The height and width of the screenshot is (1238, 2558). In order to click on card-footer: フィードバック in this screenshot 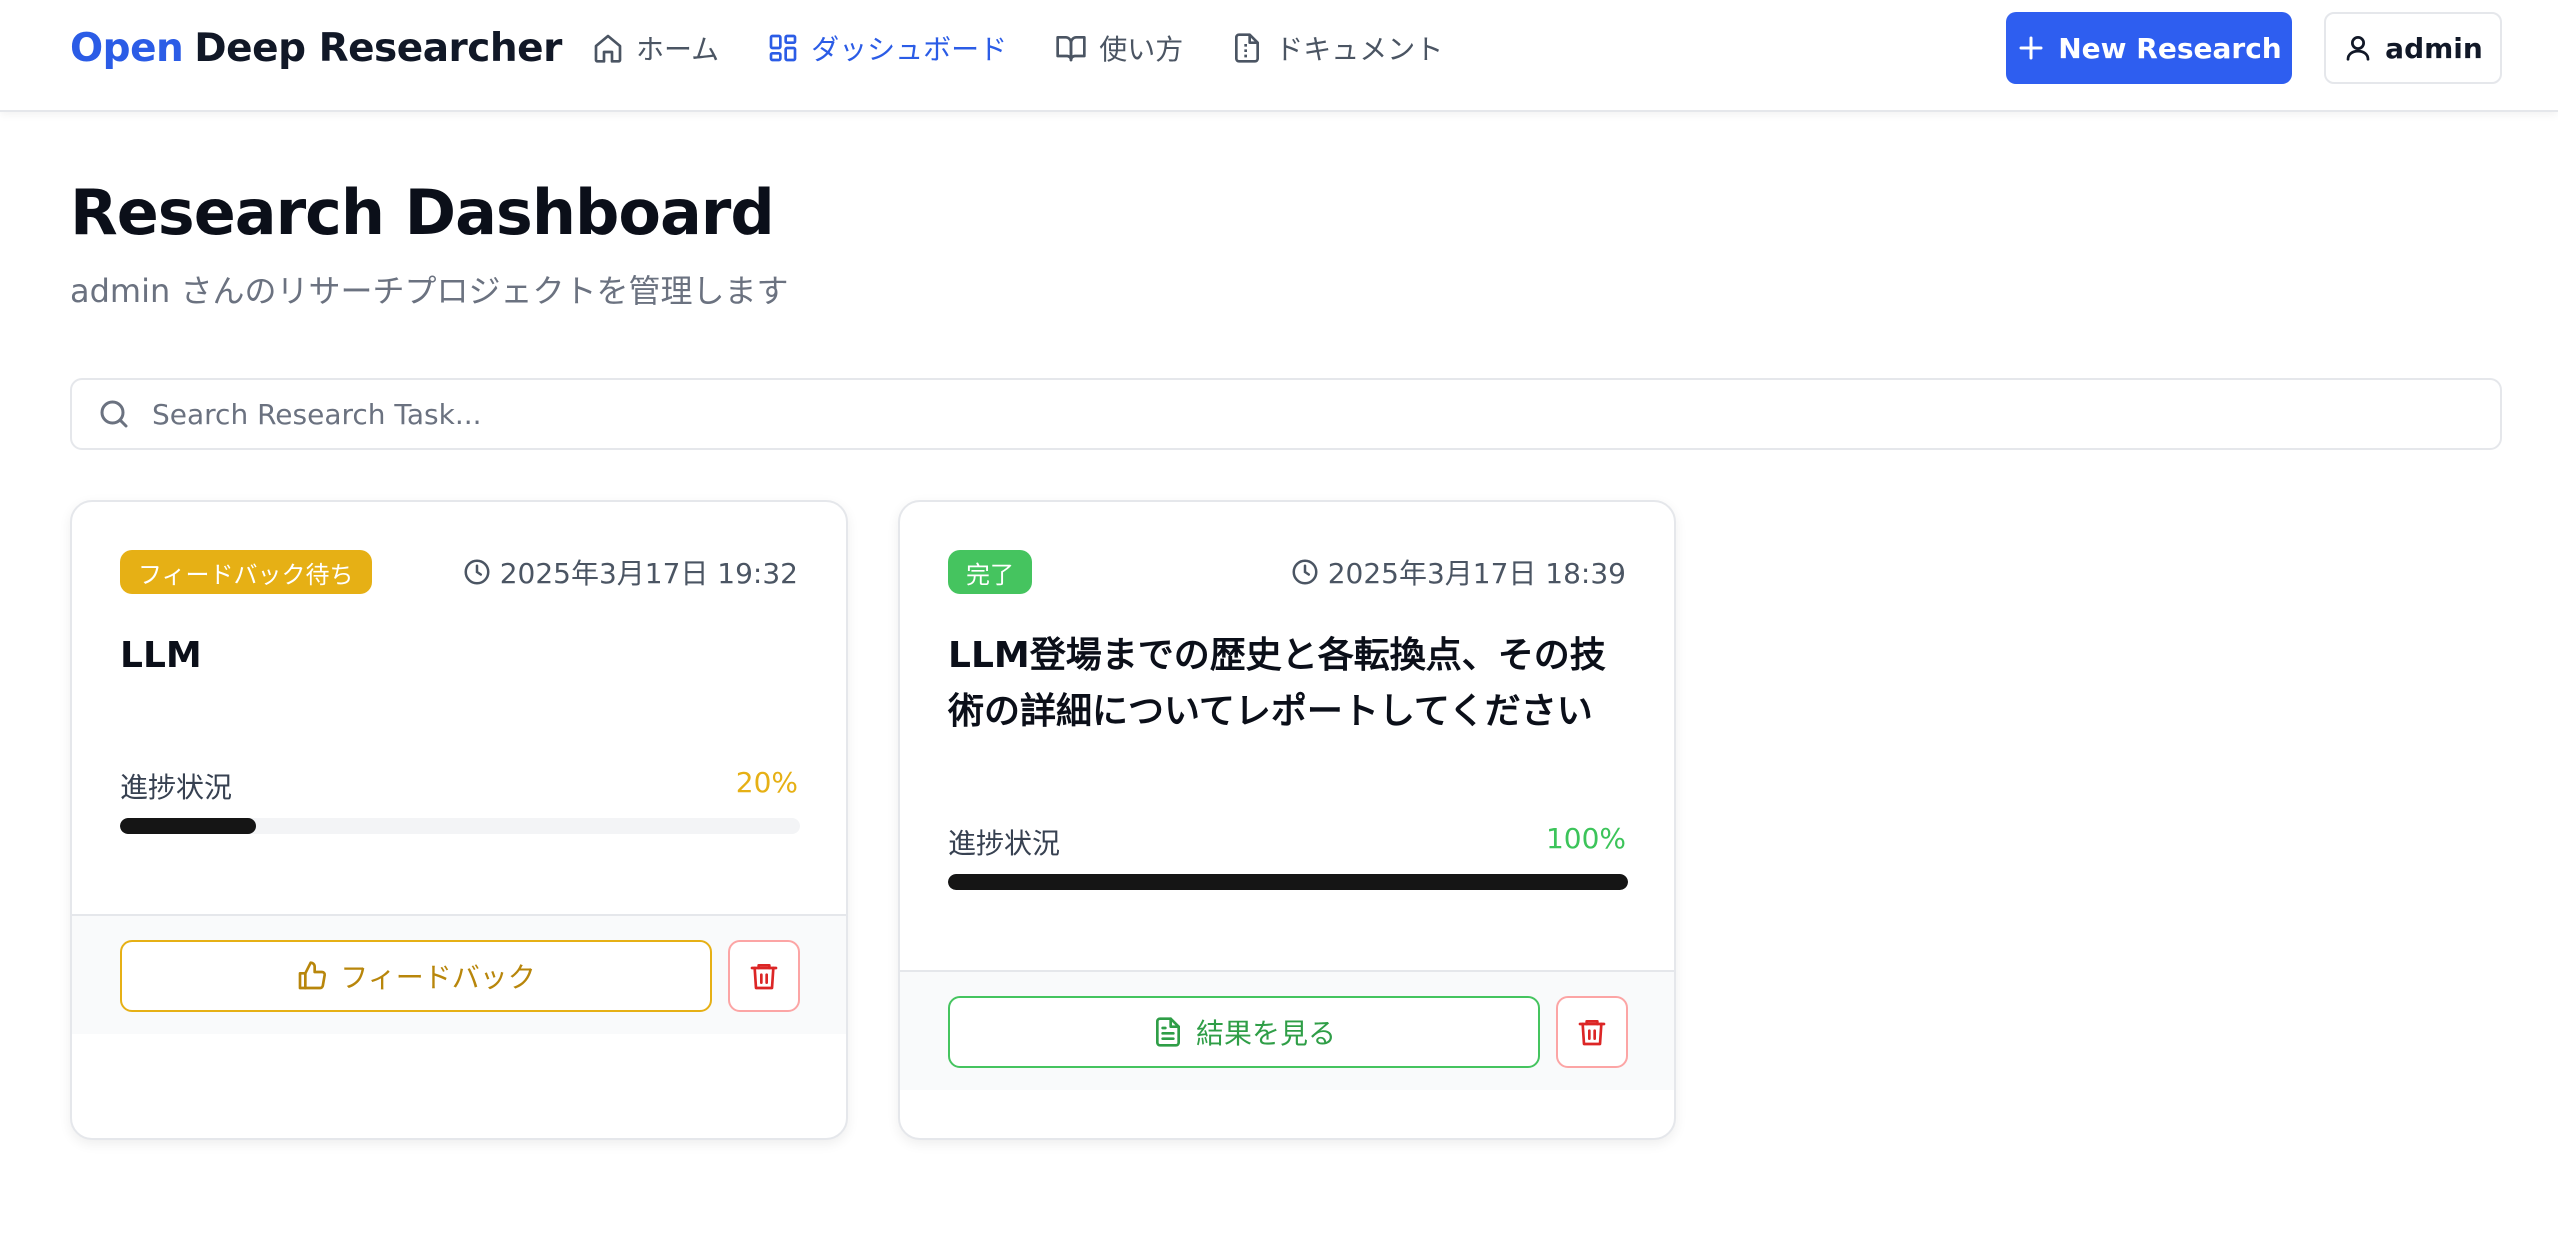, I will do `click(459, 974)`.